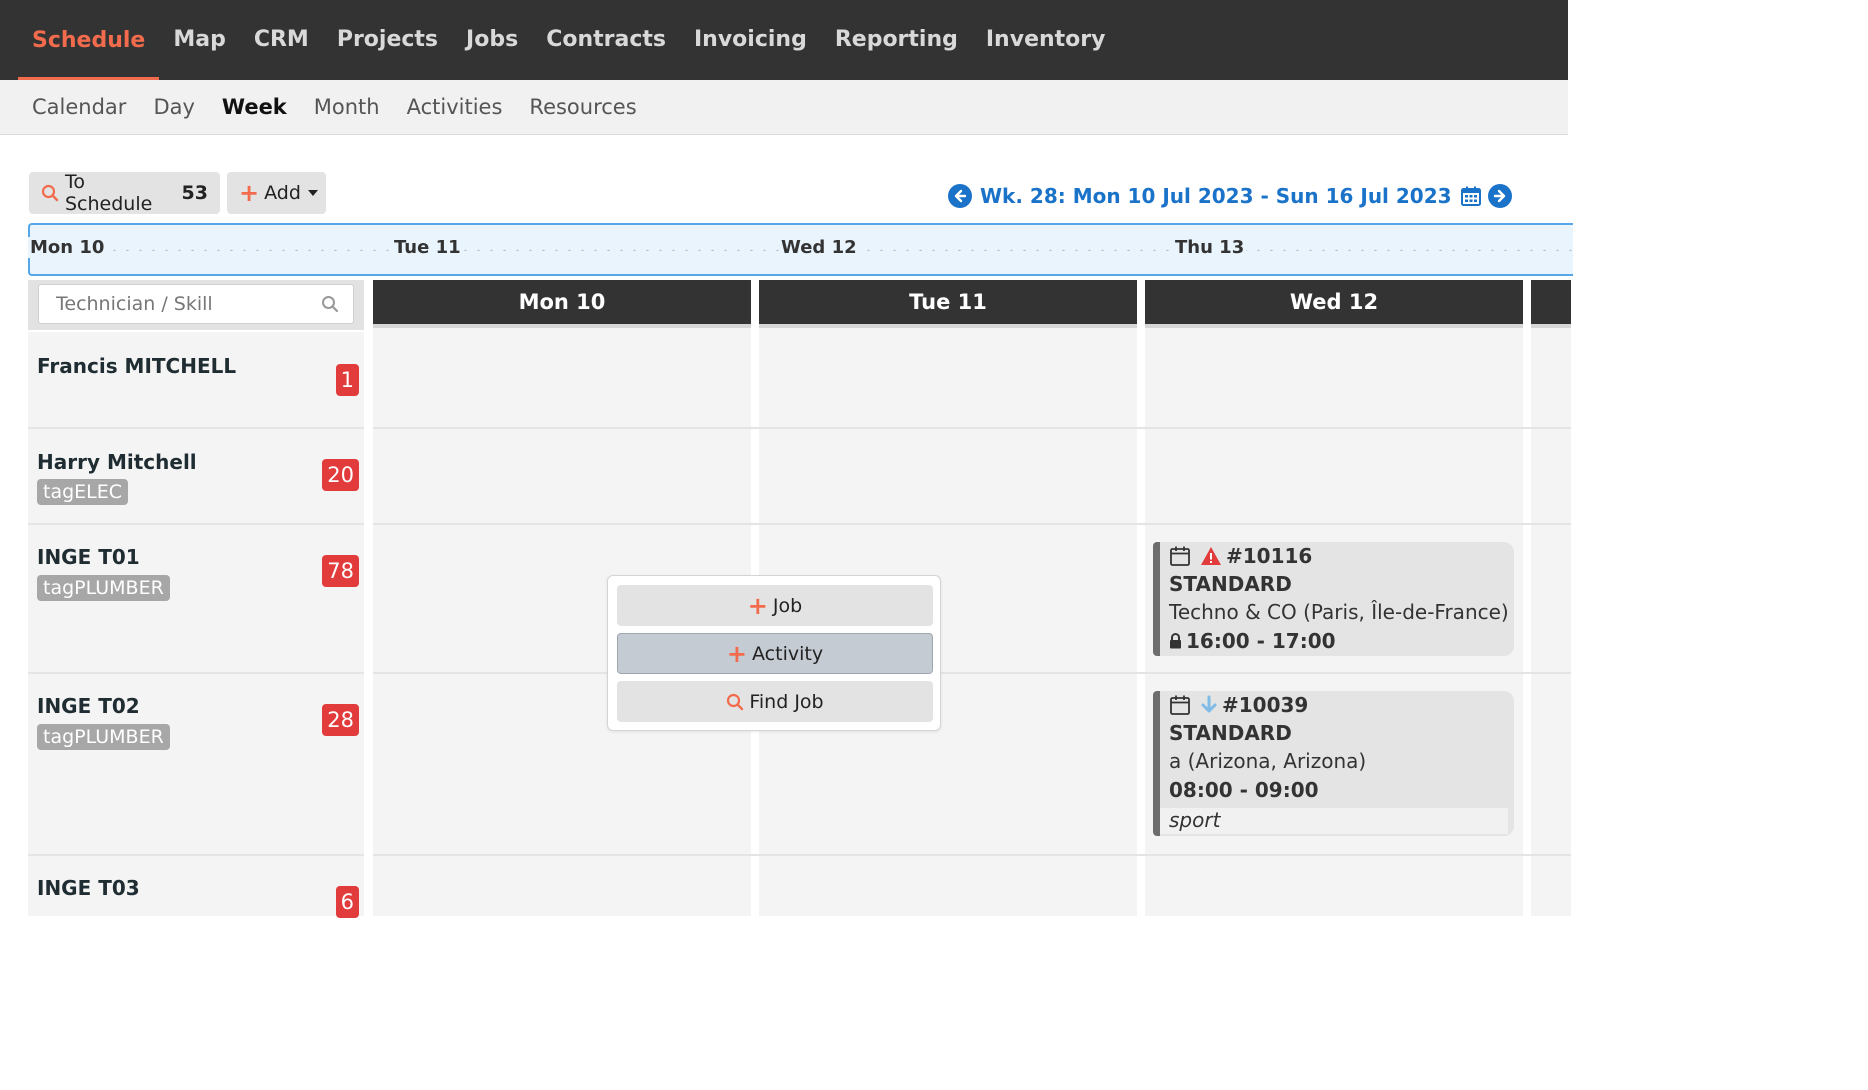 Image resolution: width=1868 pixels, height=1090 pixels. Describe the element at coordinates (1339, 612) in the screenshot. I see `job-customer: Techno & CO (Paris, Île-de-France)` at that location.